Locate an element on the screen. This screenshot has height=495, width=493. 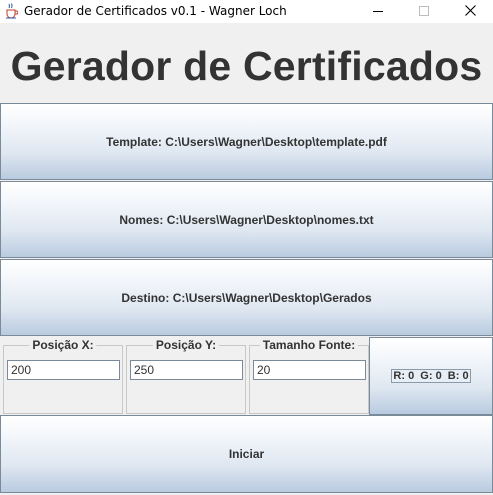
destino-button-label: Destino: C:\Users\Wagner\Desktop\Gerados is located at coordinates (246, 297).